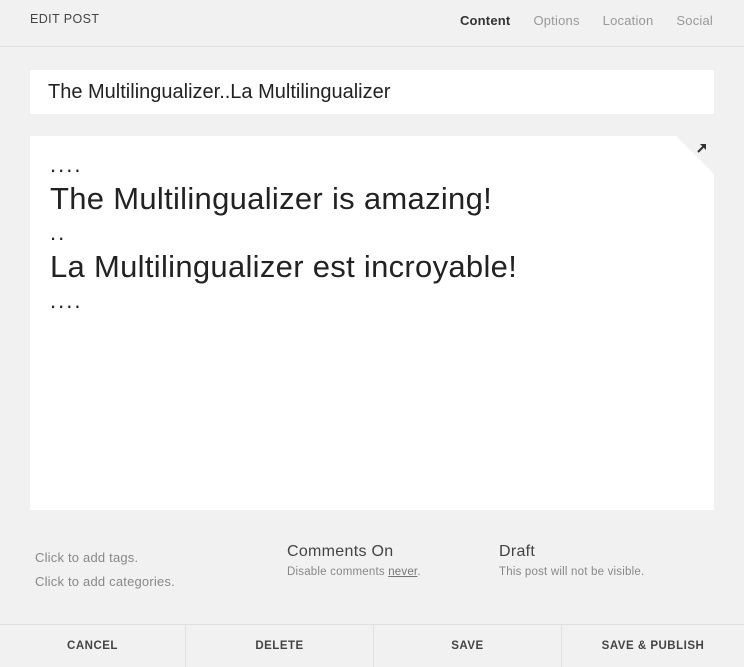 The image size is (744, 667). Describe the element at coordinates (485, 20) in the screenshot. I see `tab-content: Content` at that location.